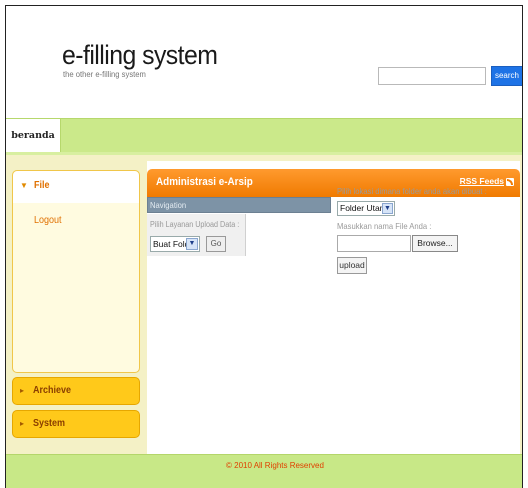 Image resolution: width=528 pixels, height=488 pixels. I want to click on nav-tab-beranda: beranda, so click(33, 135).